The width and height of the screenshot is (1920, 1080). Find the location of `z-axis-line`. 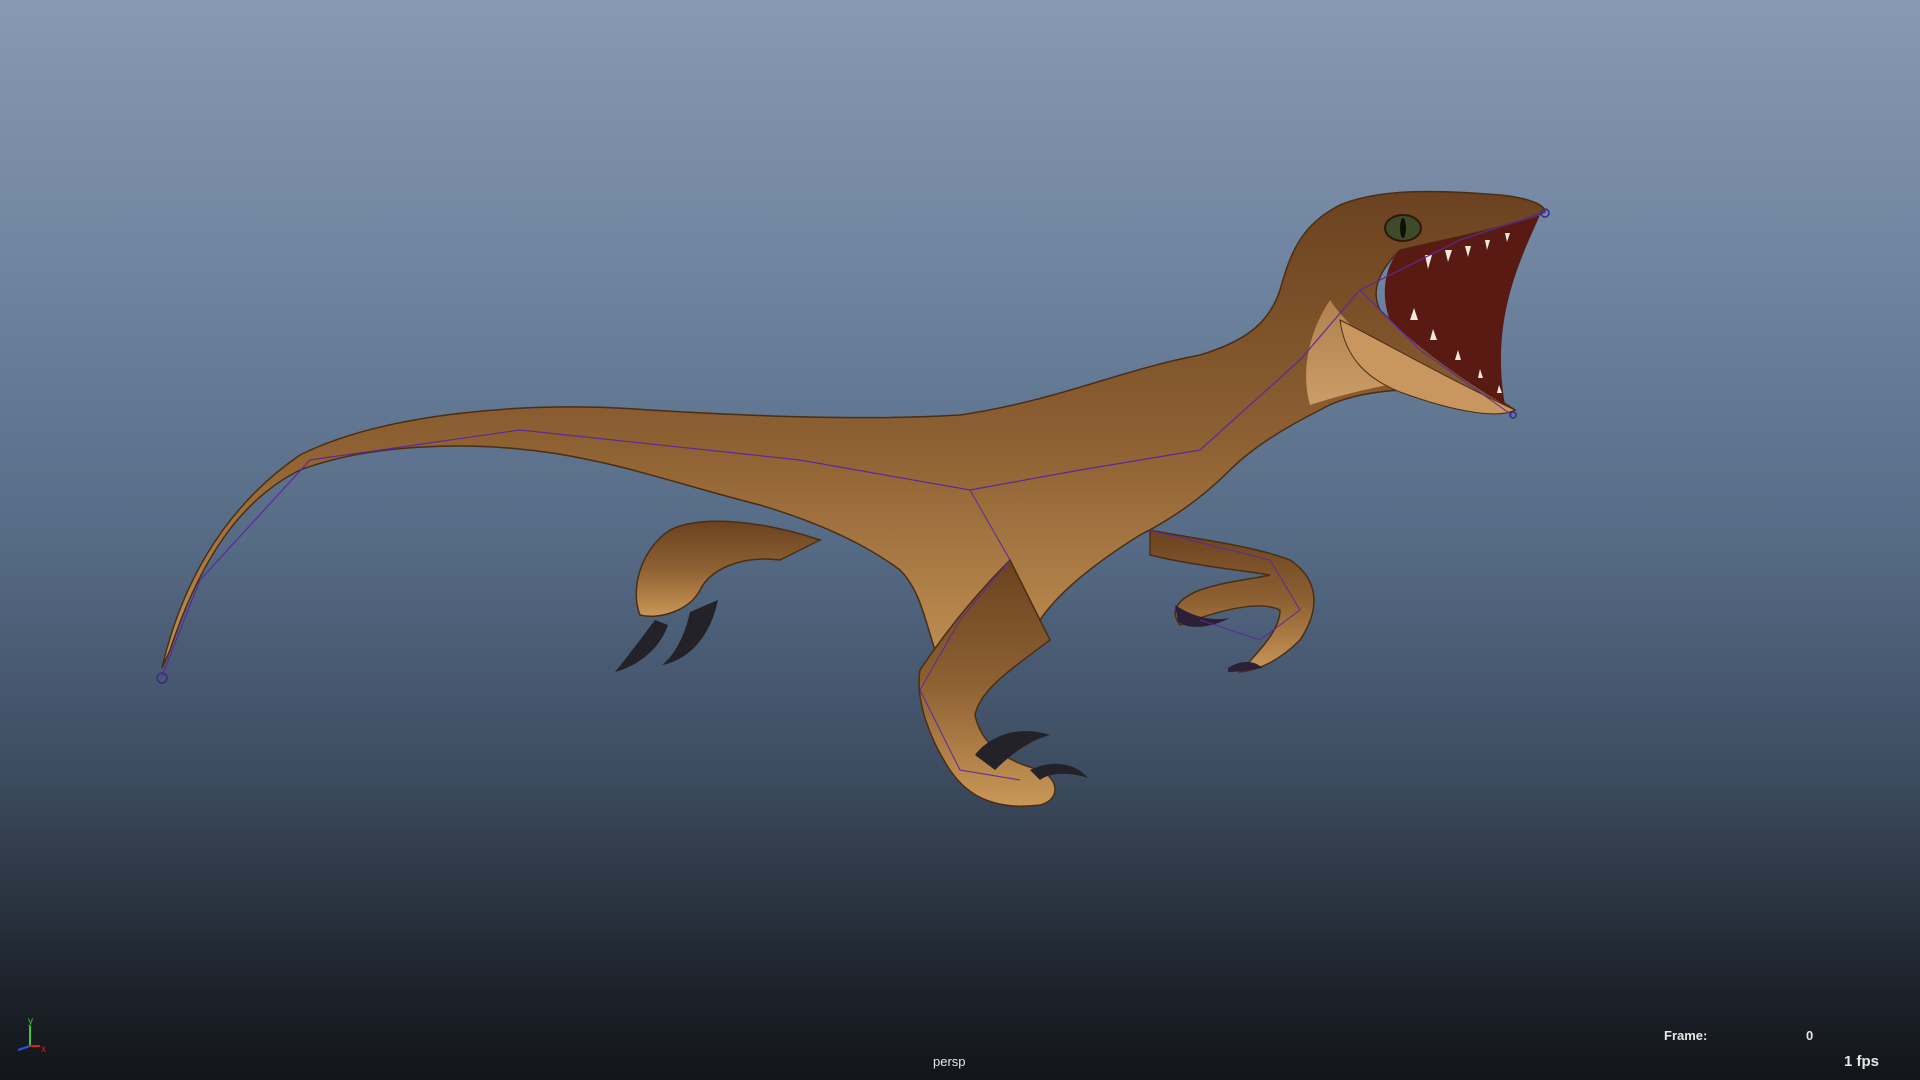

z-axis-line is located at coordinates (24, 1048).